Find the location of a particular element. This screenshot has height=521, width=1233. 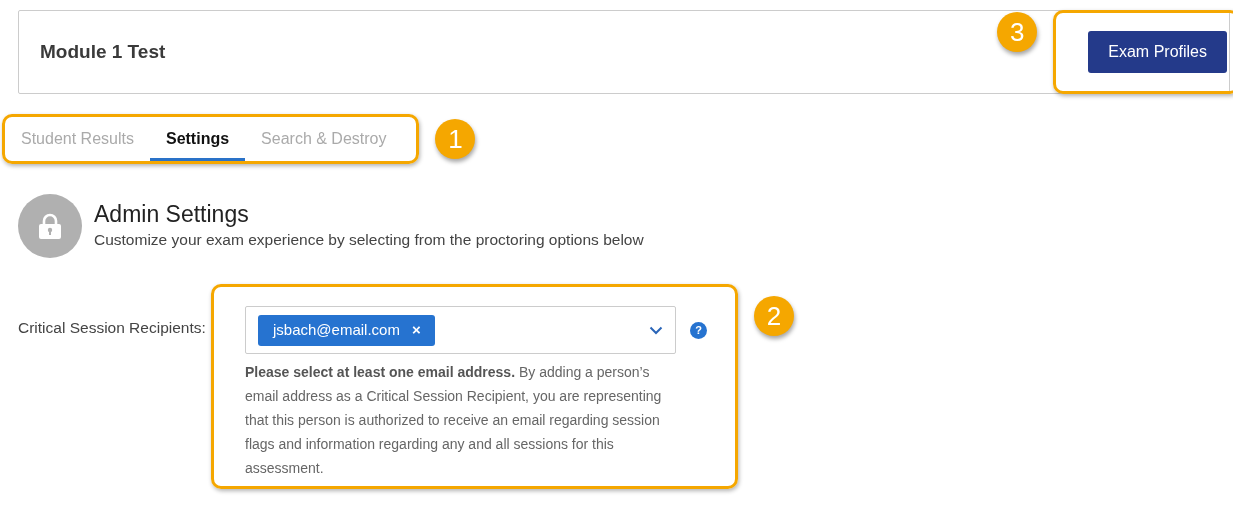

page-title: Module 1 Test is located at coordinates (103, 52).